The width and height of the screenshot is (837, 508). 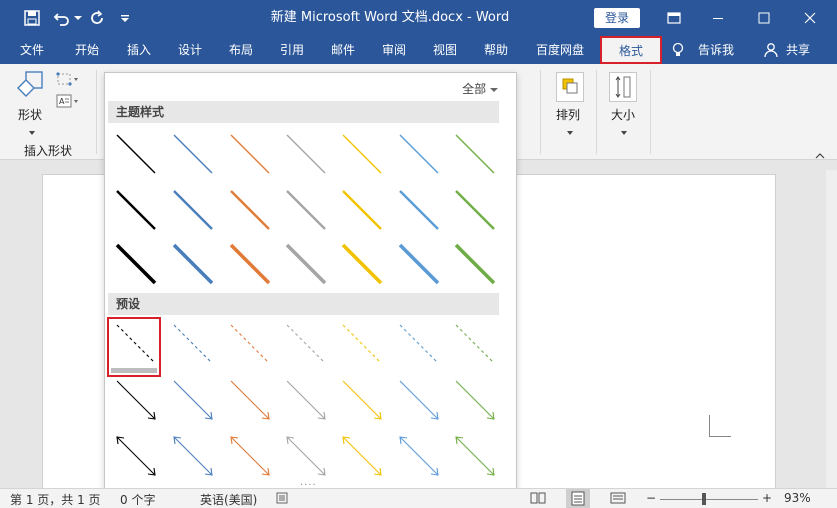 What do you see at coordinates (303, 112) in the screenshot?
I see `theme-styles-heading: 主题样式` at bounding box center [303, 112].